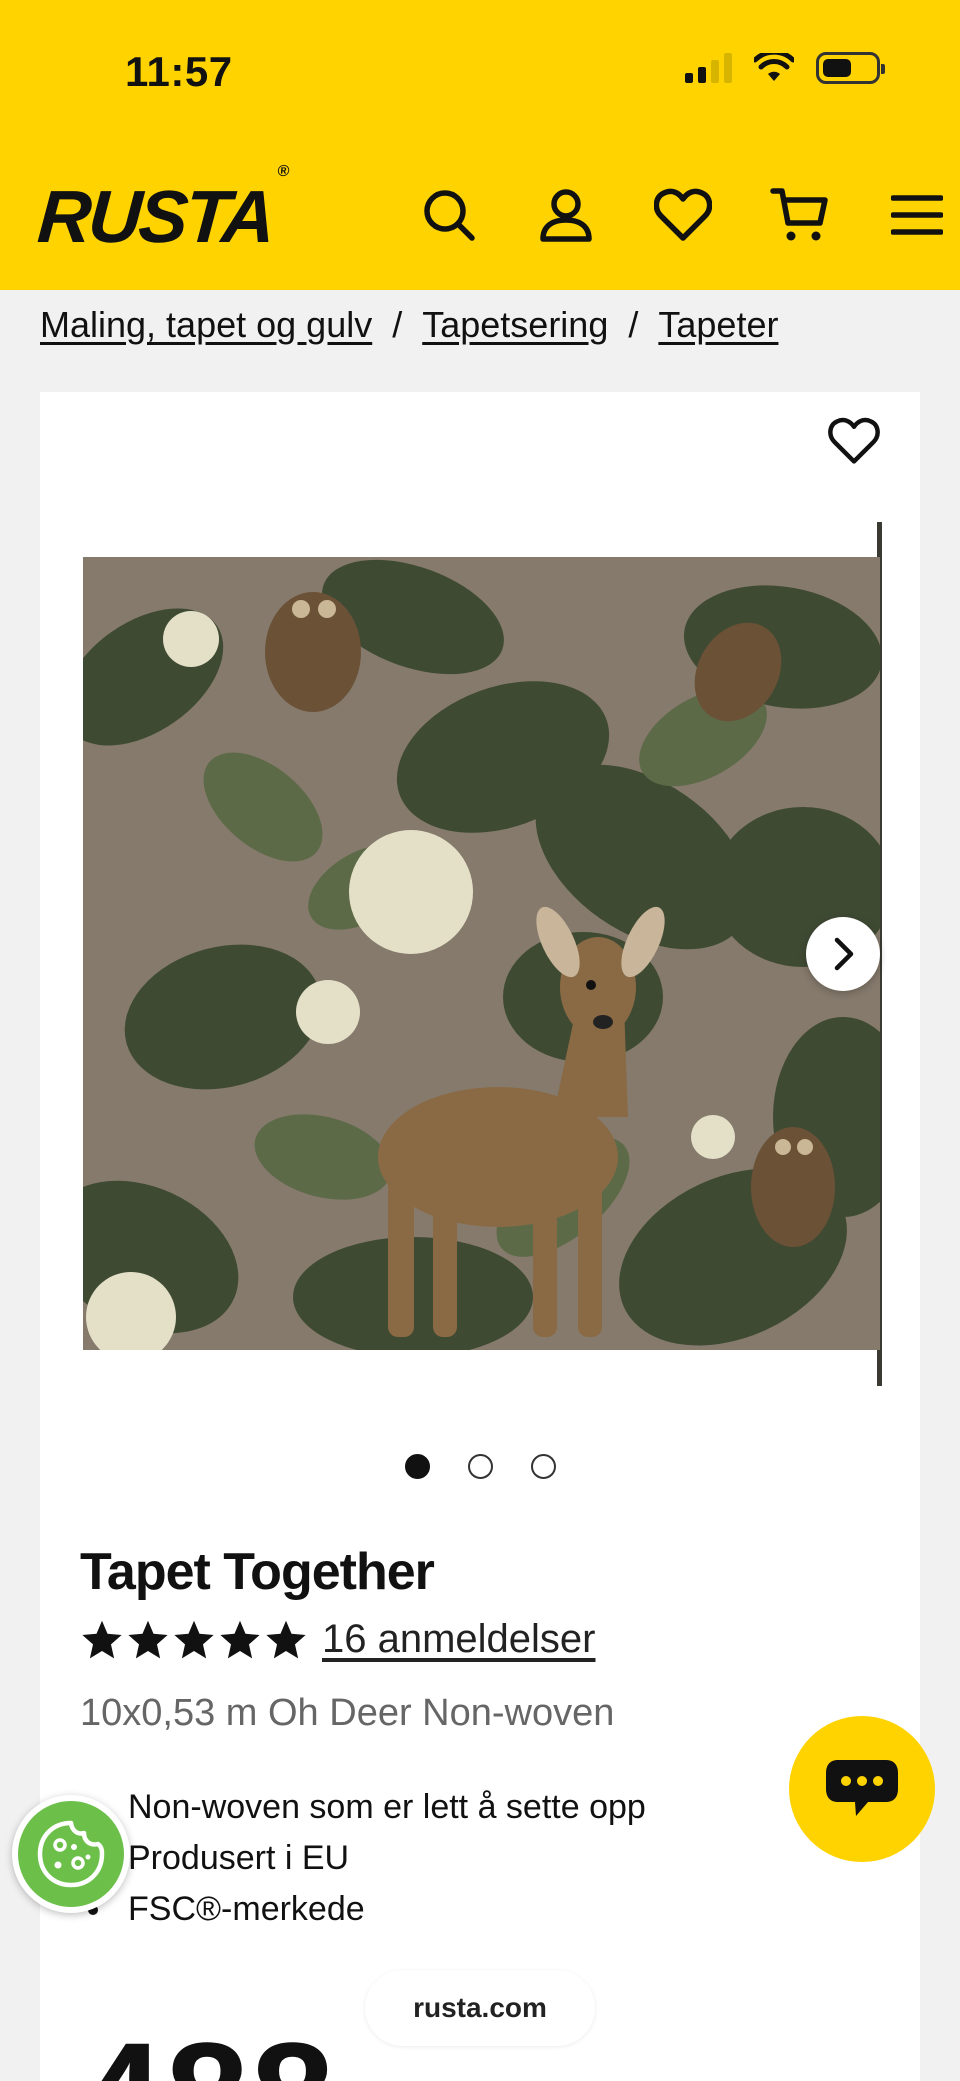 This screenshot has width=960, height=2081. I want to click on gallery-pagination, so click(480, 1466).